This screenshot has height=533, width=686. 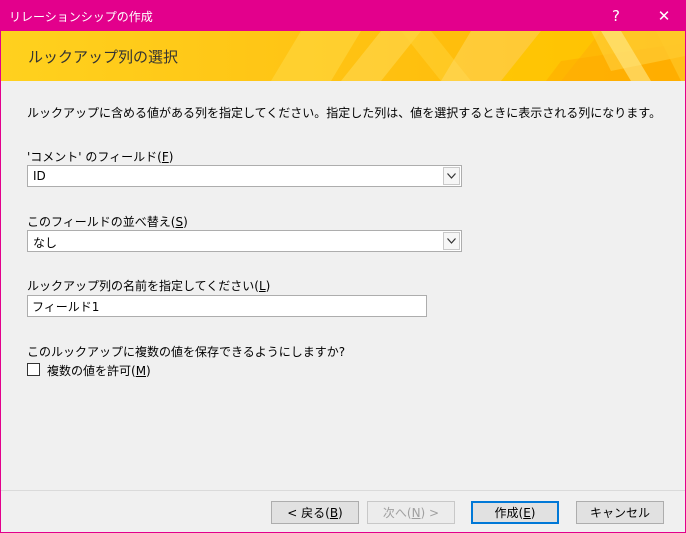 What do you see at coordinates (143, 286) in the screenshot?
I see `lookup-name-label-text: ルックアップ列の名前を指定してください(` at bounding box center [143, 286].